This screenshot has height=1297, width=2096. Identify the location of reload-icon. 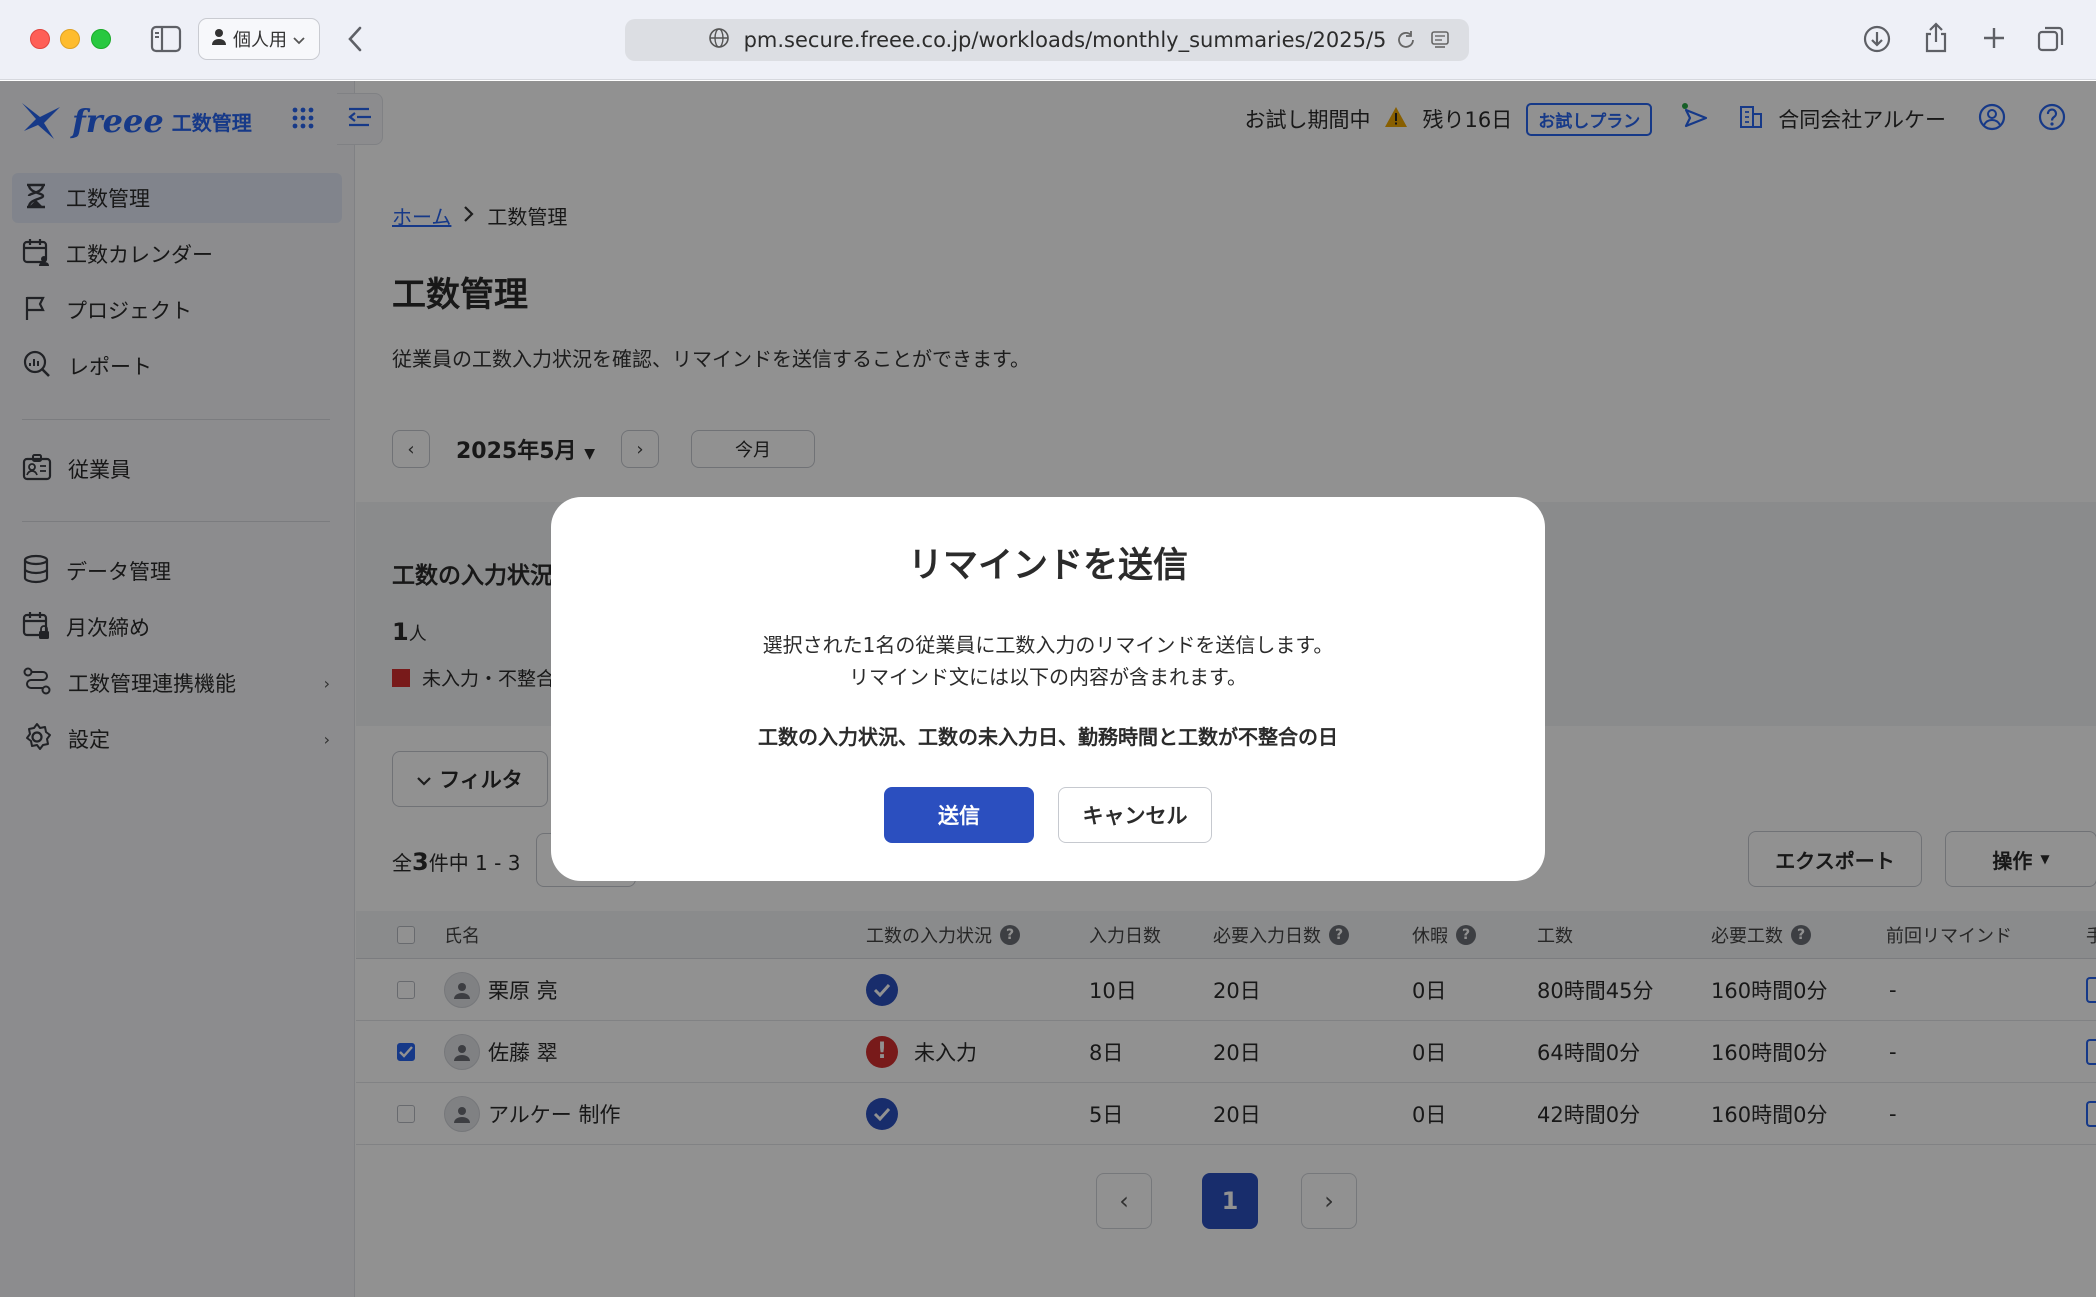
(1406, 42).